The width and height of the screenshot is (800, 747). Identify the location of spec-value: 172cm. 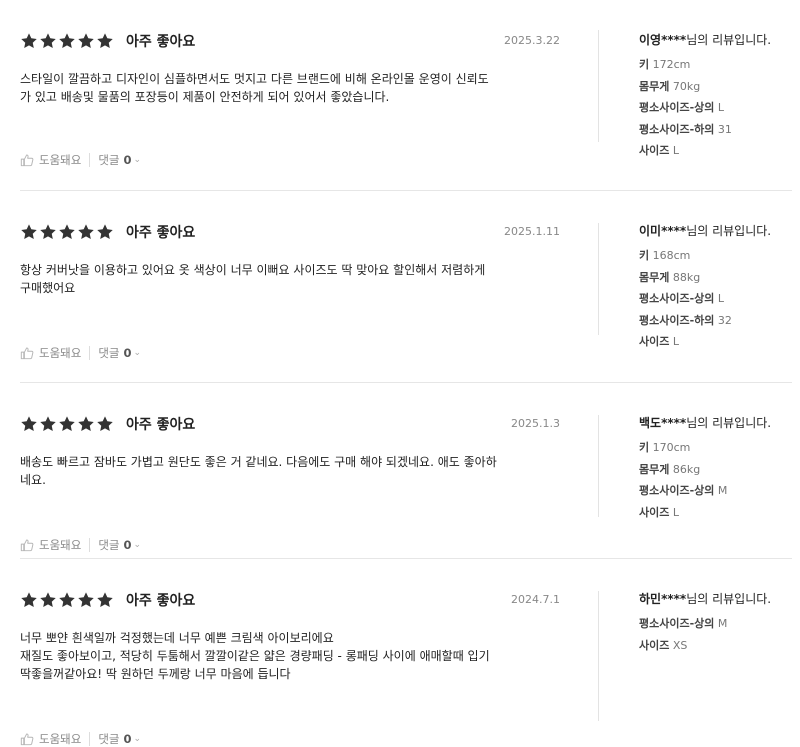
(671, 64).